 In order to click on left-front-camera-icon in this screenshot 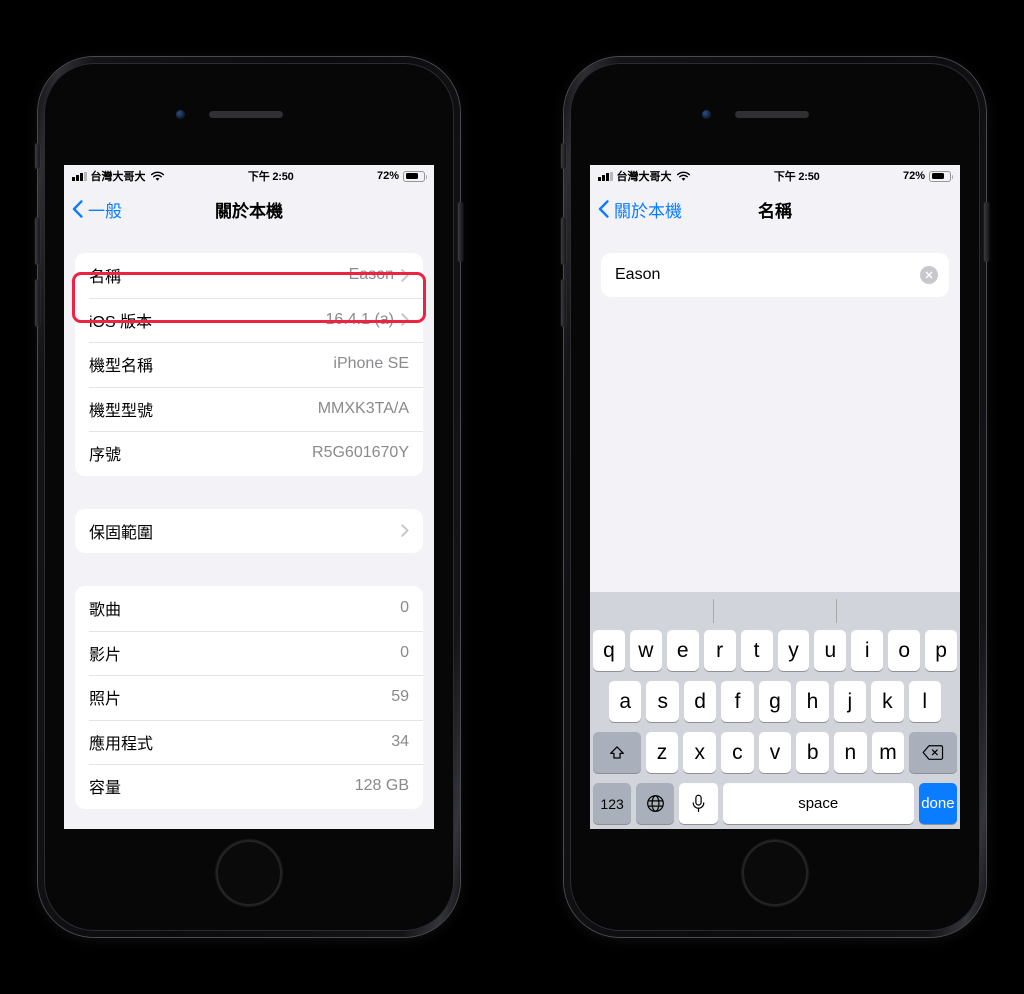, I will do `click(180, 114)`.